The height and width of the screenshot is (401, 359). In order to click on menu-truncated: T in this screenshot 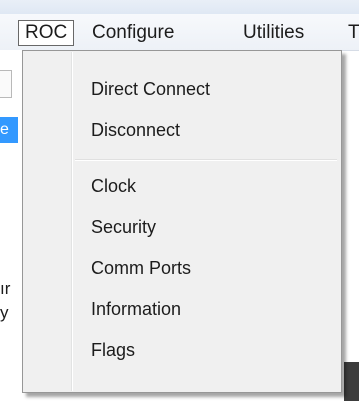, I will do `click(353, 33)`.